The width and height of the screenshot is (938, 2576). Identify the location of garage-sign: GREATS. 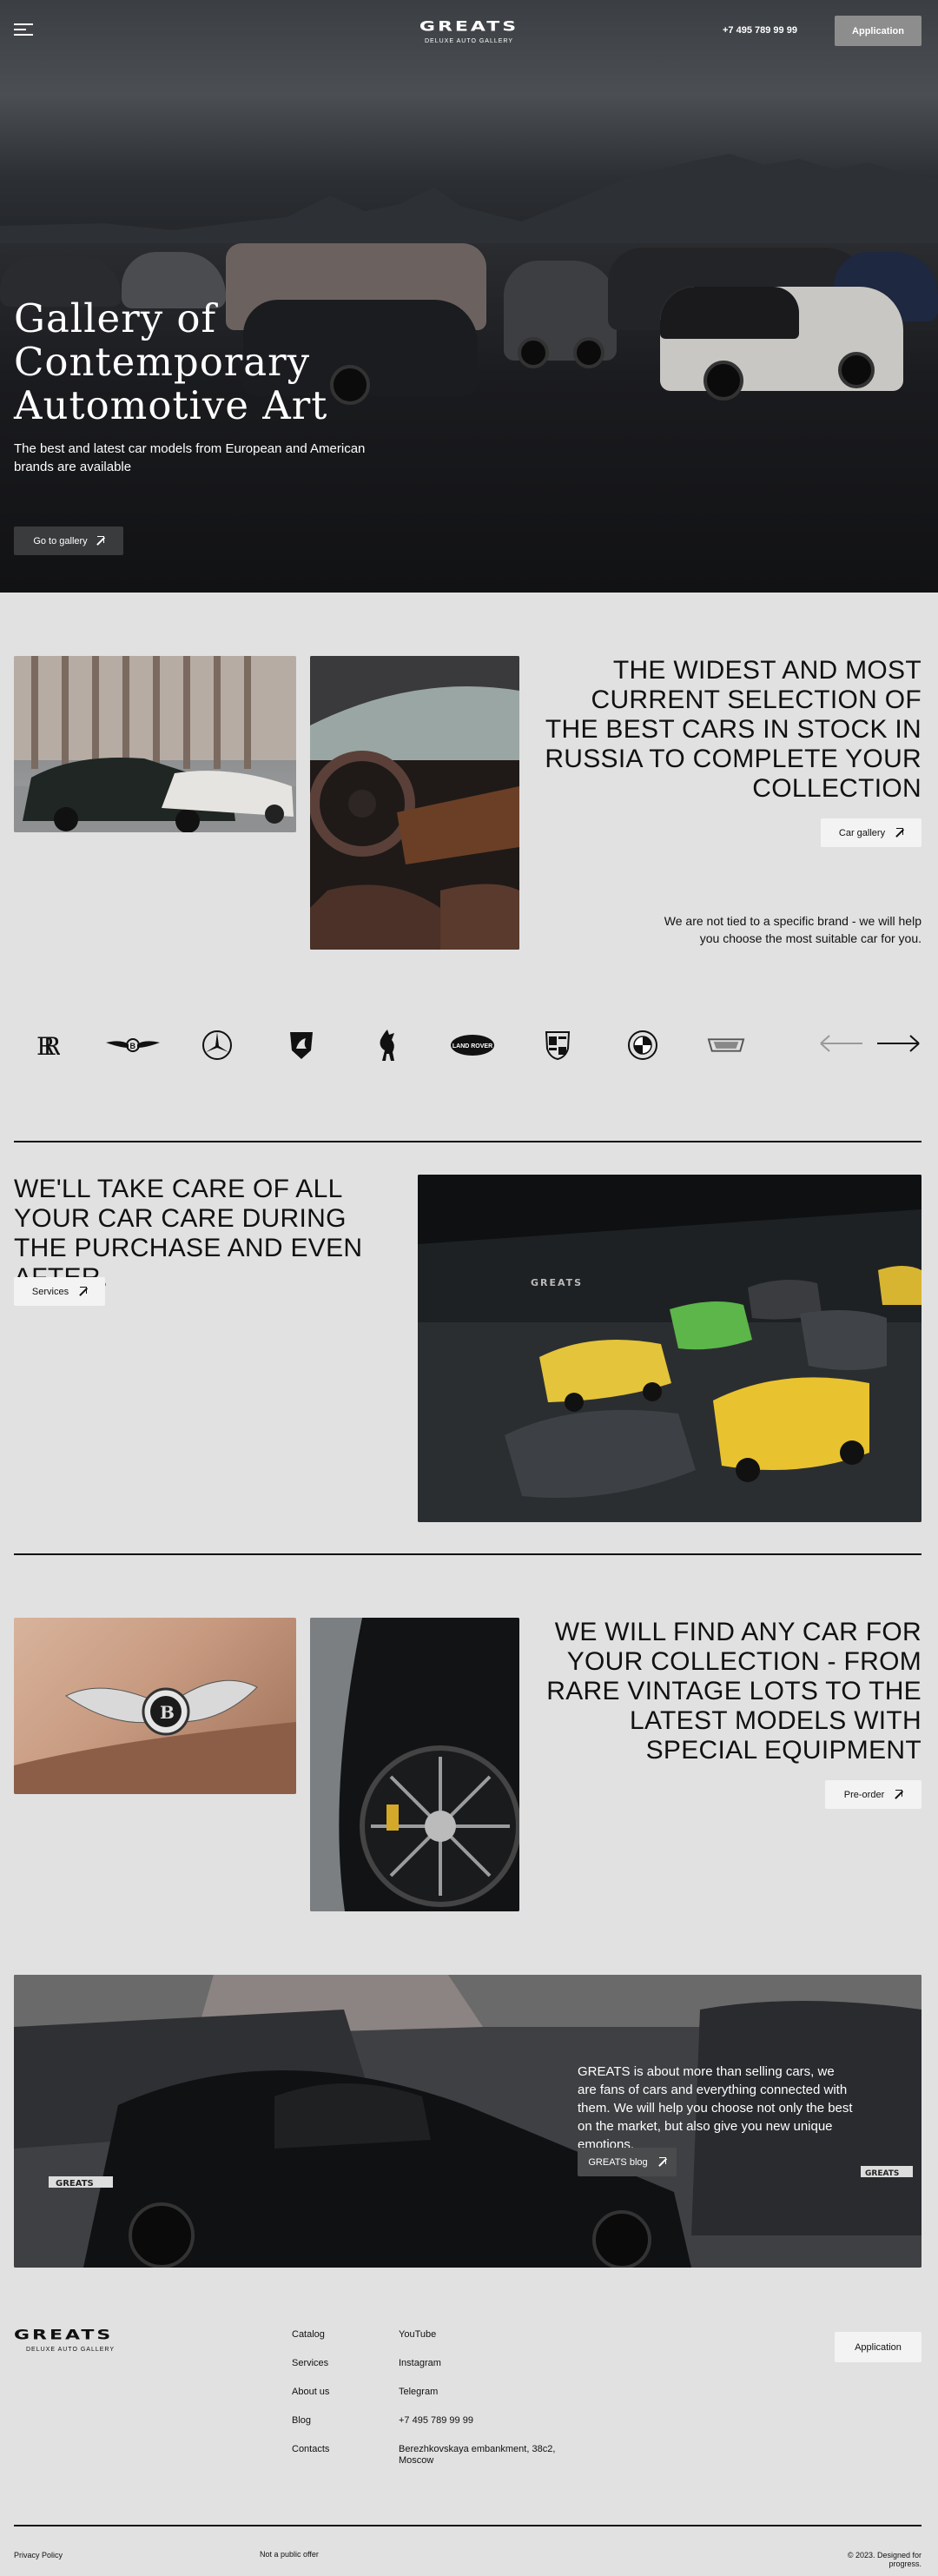
(557, 1282).